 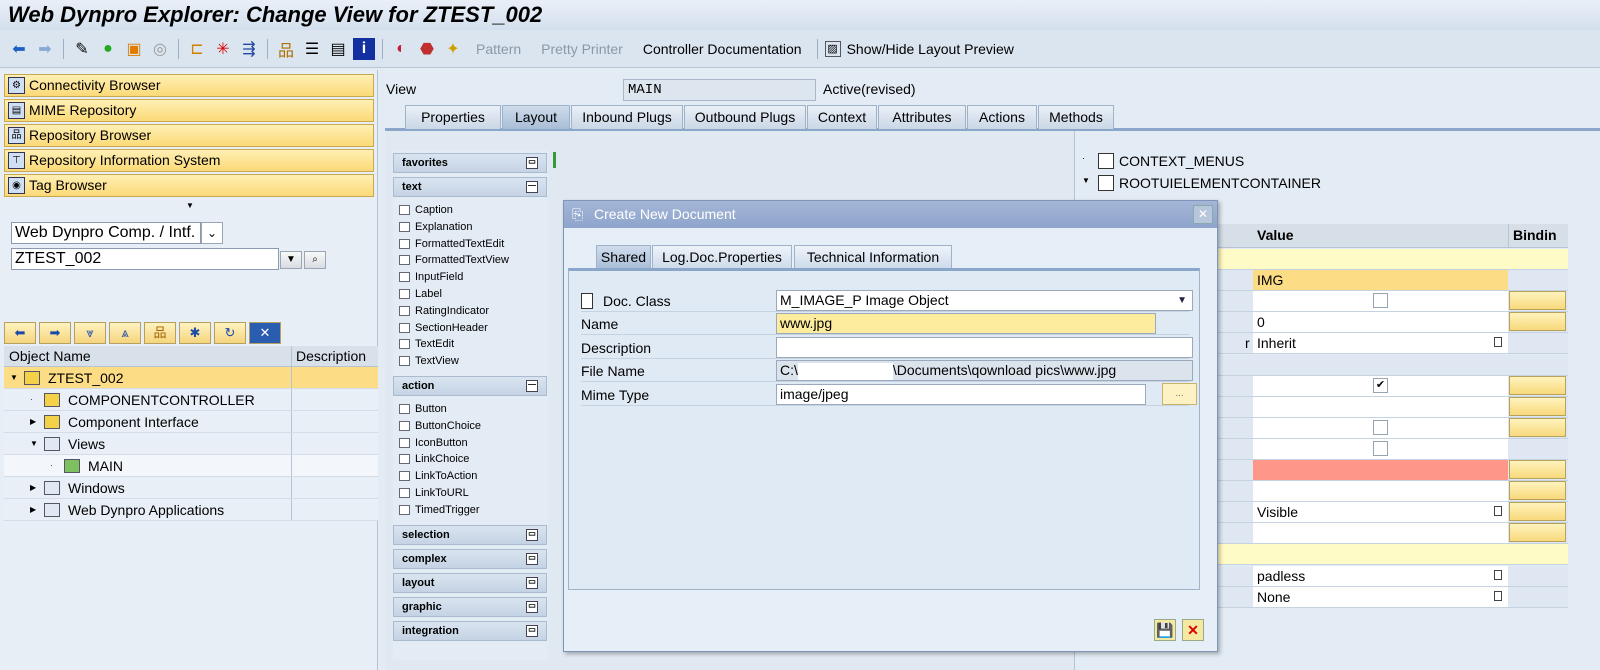 What do you see at coordinates (470, 558) in the screenshot?
I see `palette-group-complex: complex ▭` at bounding box center [470, 558].